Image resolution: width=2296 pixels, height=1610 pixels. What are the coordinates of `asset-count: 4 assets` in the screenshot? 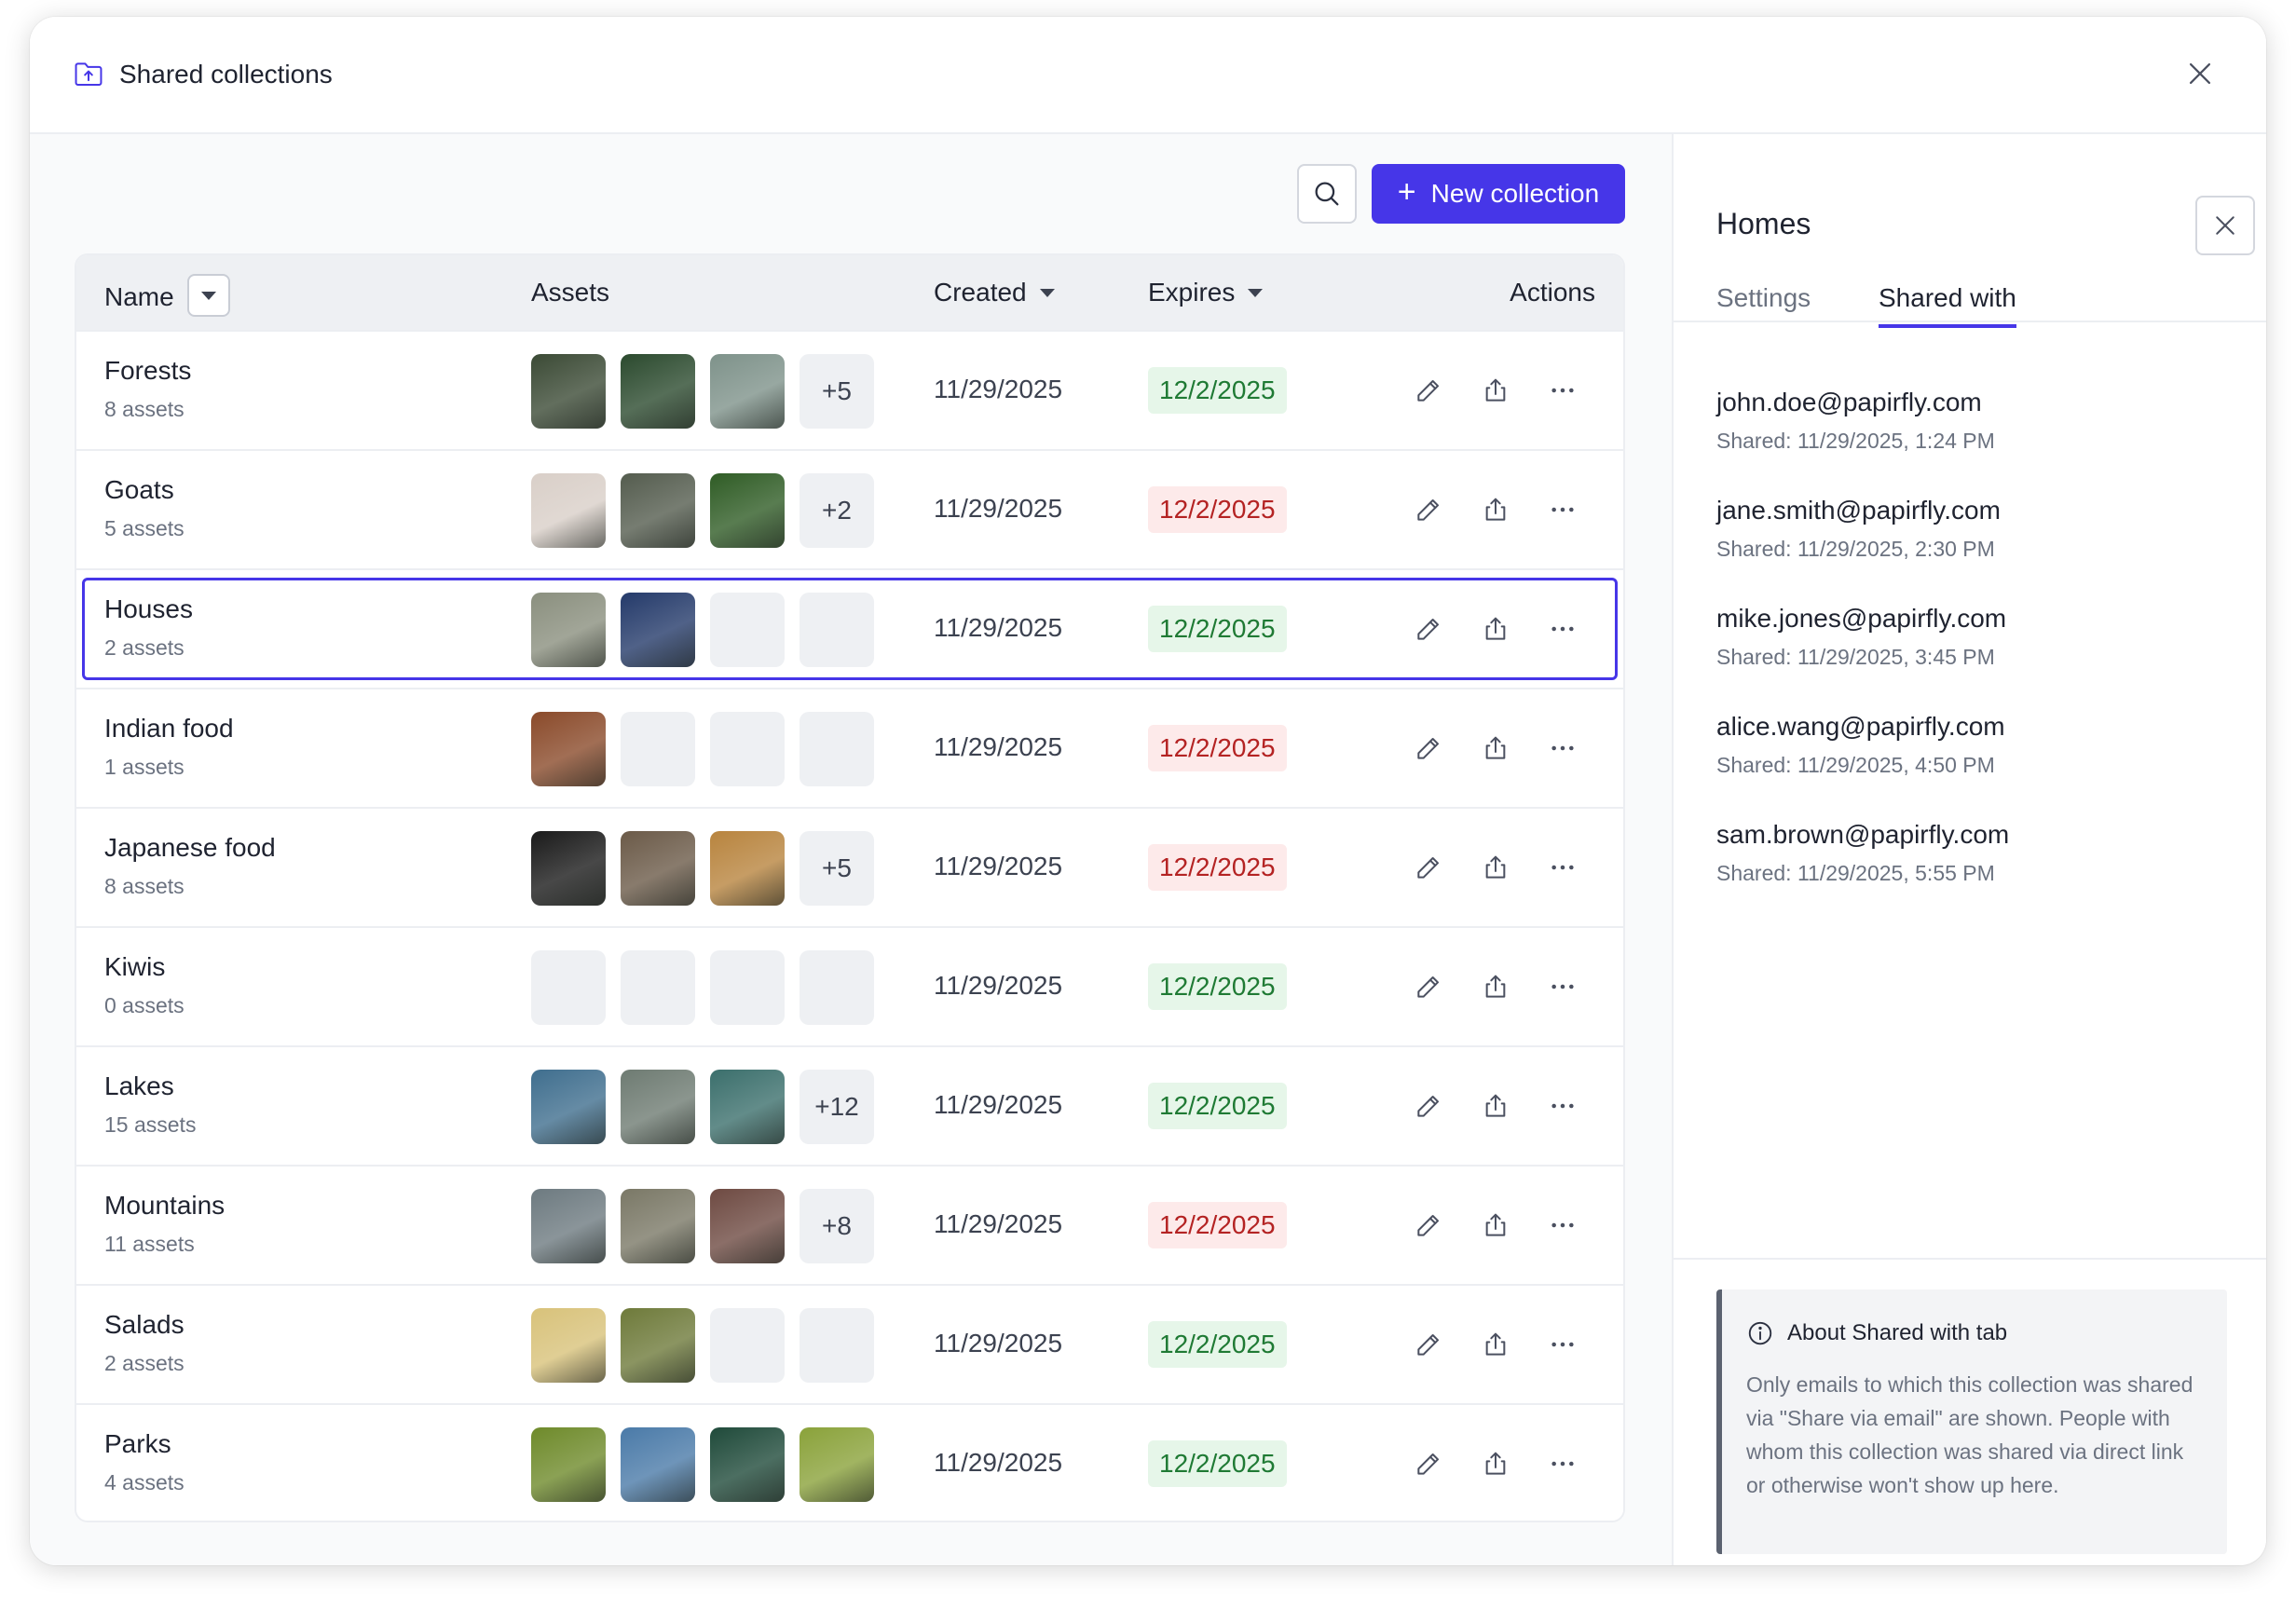 It's located at (144, 1482).